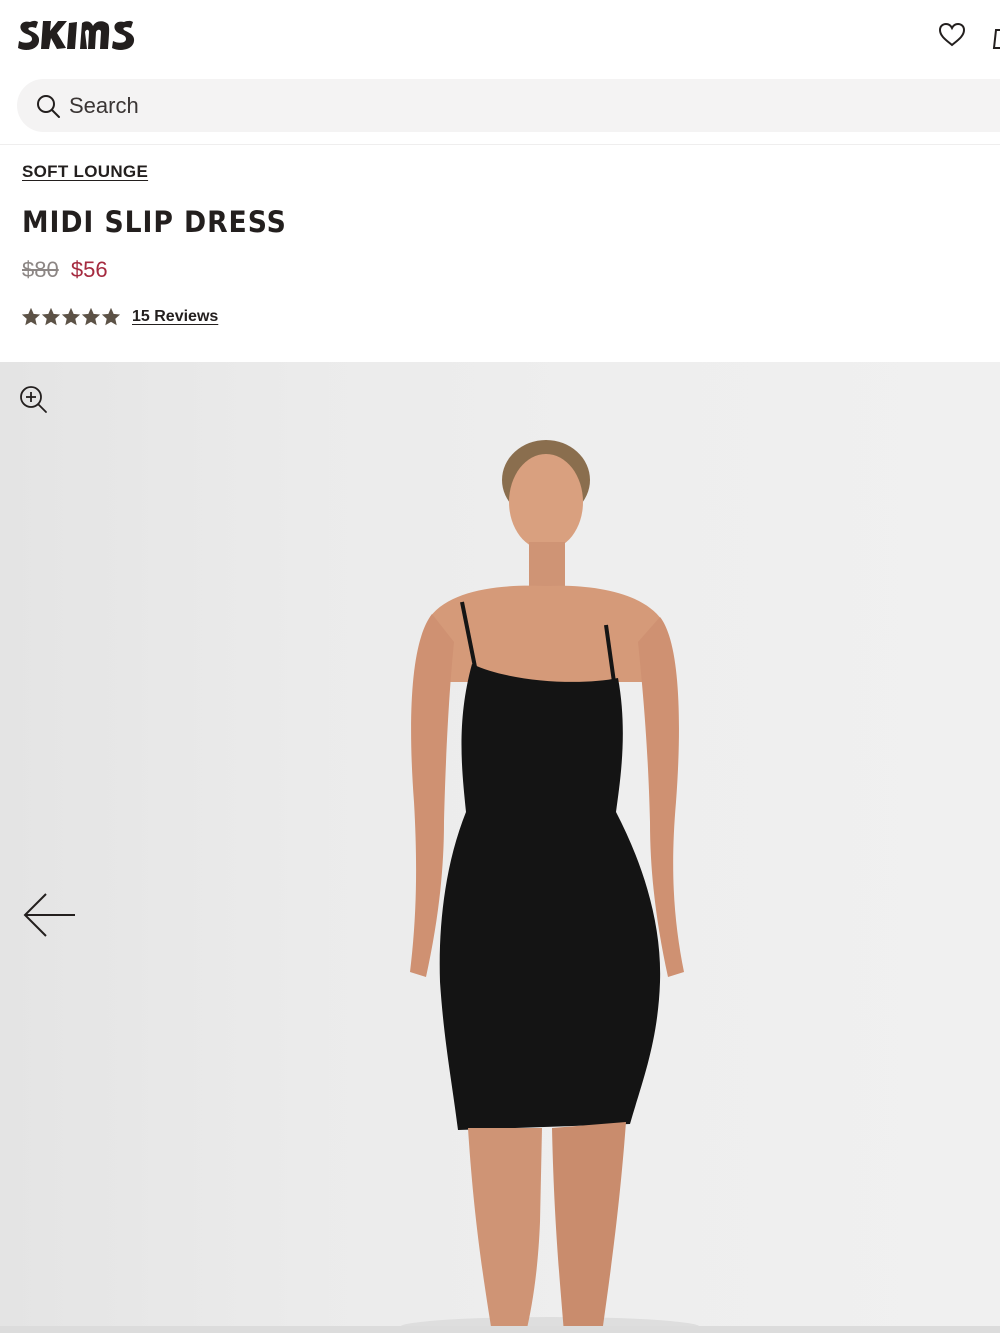 The width and height of the screenshot is (1000, 1333). Describe the element at coordinates (952, 35) in the screenshot. I see `heart-icon` at that location.